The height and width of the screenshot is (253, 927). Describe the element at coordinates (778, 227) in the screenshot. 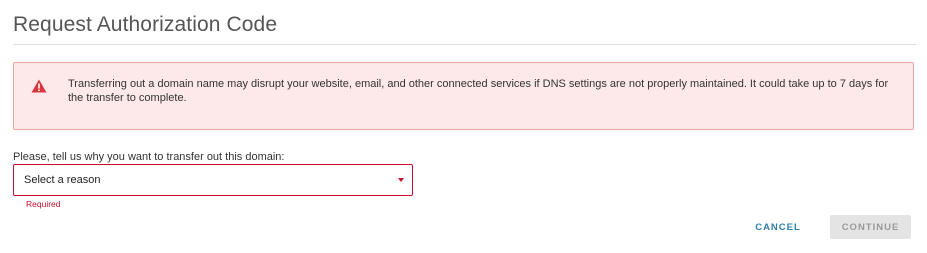

I see `cancel-button: CANCEL` at that location.